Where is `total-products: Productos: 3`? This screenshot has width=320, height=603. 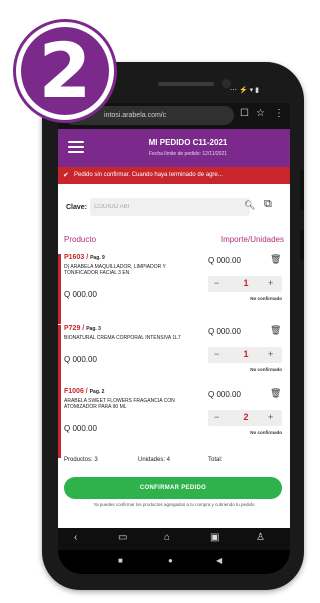 total-products: Productos: 3 is located at coordinates (81, 460).